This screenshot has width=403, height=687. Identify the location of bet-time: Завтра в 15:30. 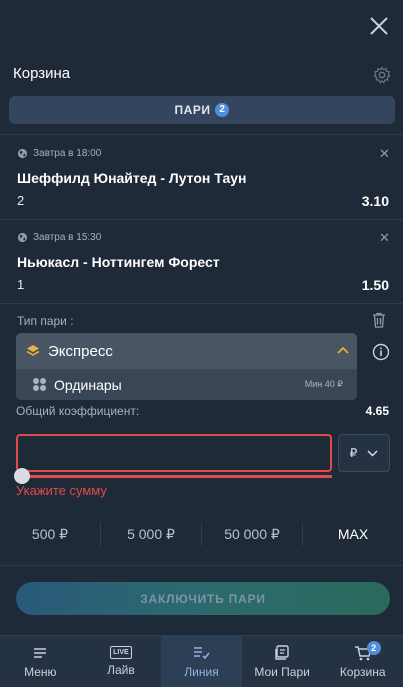
(59, 237).